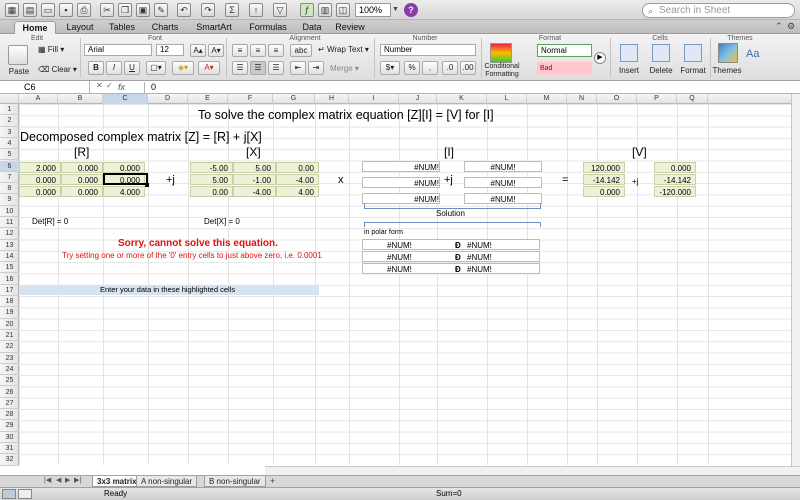  What do you see at coordinates (9, 211) in the screenshot?
I see `row-header-10: 10` at bounding box center [9, 211].